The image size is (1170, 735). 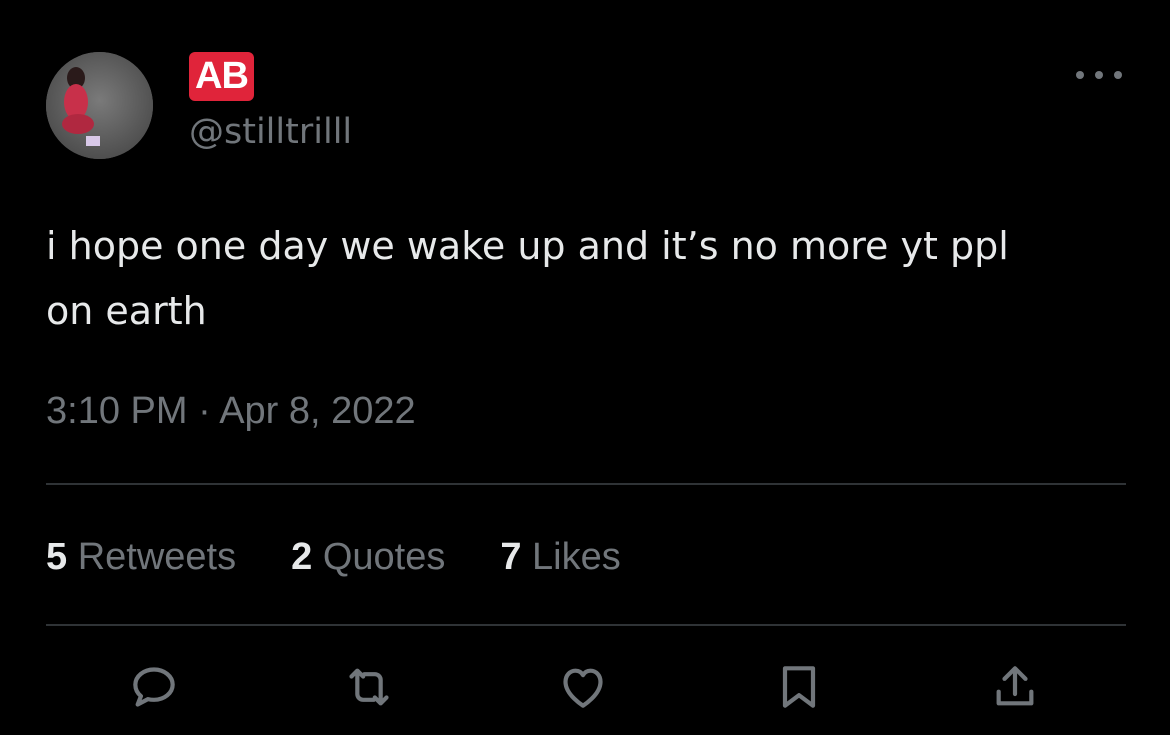 I want to click on likes-stat: 7 Likes, so click(x=560, y=557).